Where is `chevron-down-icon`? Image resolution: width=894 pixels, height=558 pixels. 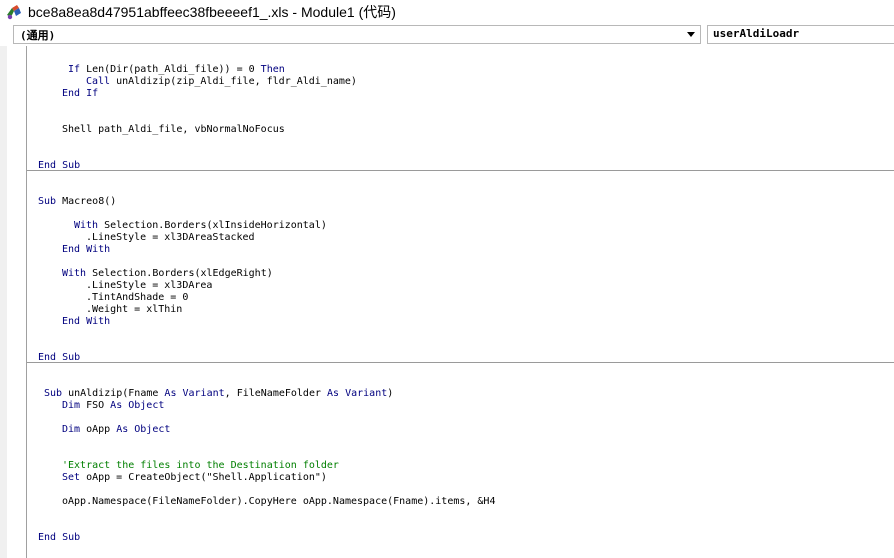 chevron-down-icon is located at coordinates (691, 34).